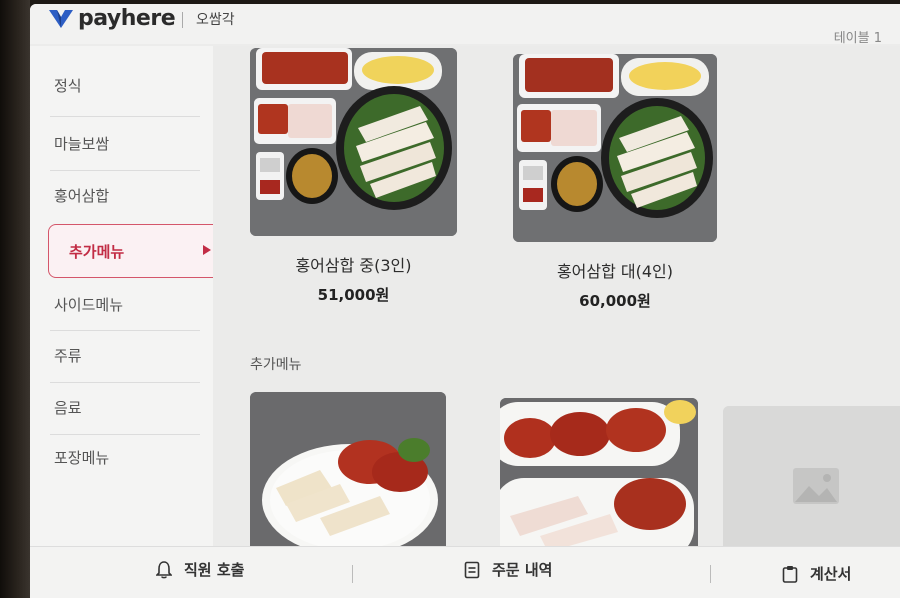 The height and width of the screenshot is (598, 900). What do you see at coordinates (125, 116) in the screenshot?
I see `sidebar-divider` at bounding box center [125, 116].